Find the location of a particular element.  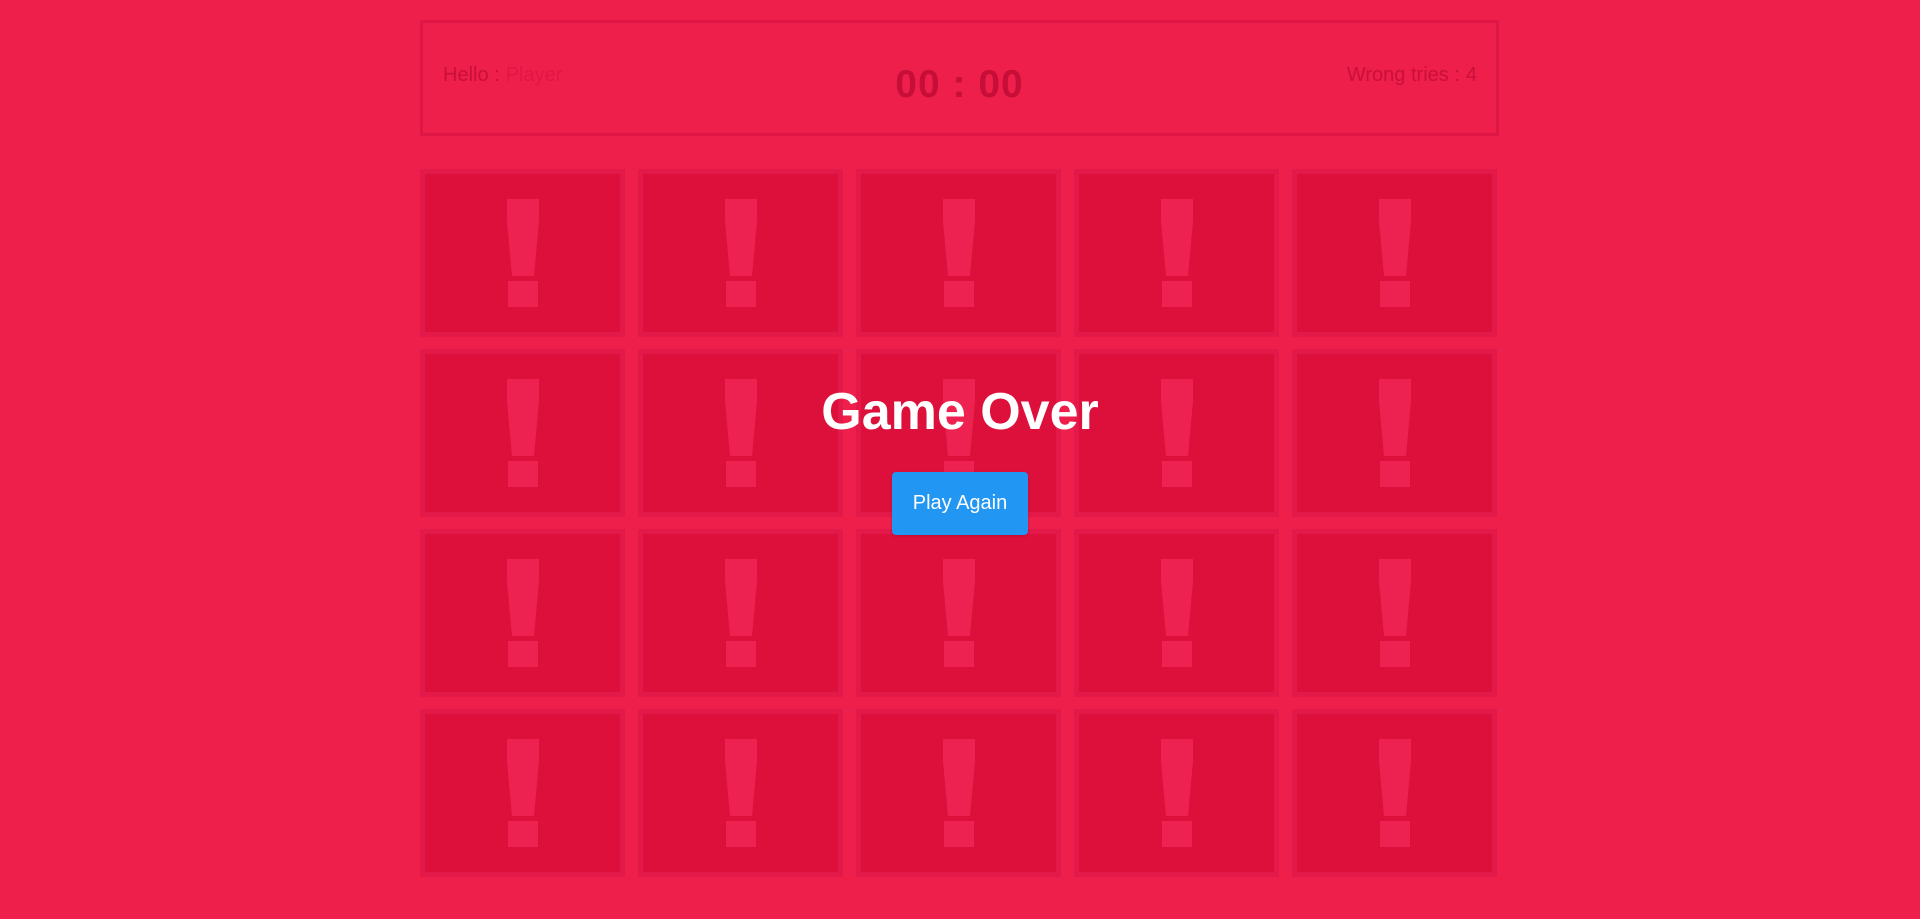

info-bar: Hello : Player 00 : 00 Wrong tries : 4 is located at coordinates (959, 78).